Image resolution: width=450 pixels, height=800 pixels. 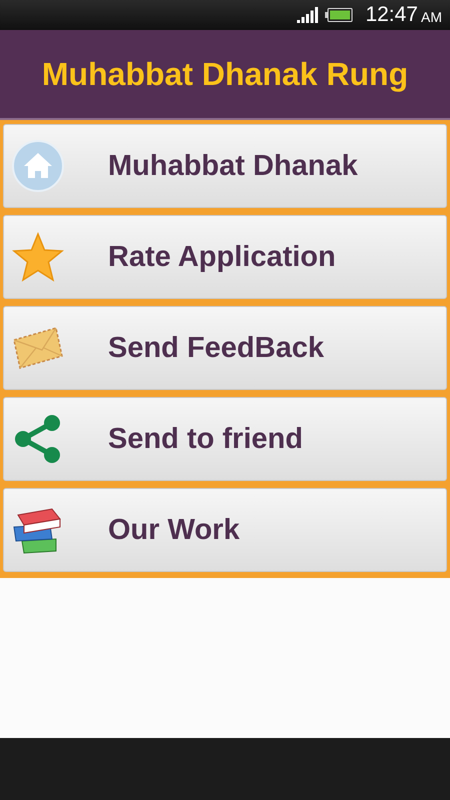 What do you see at coordinates (431, 17) in the screenshot?
I see `clock-meridiem: AM` at bounding box center [431, 17].